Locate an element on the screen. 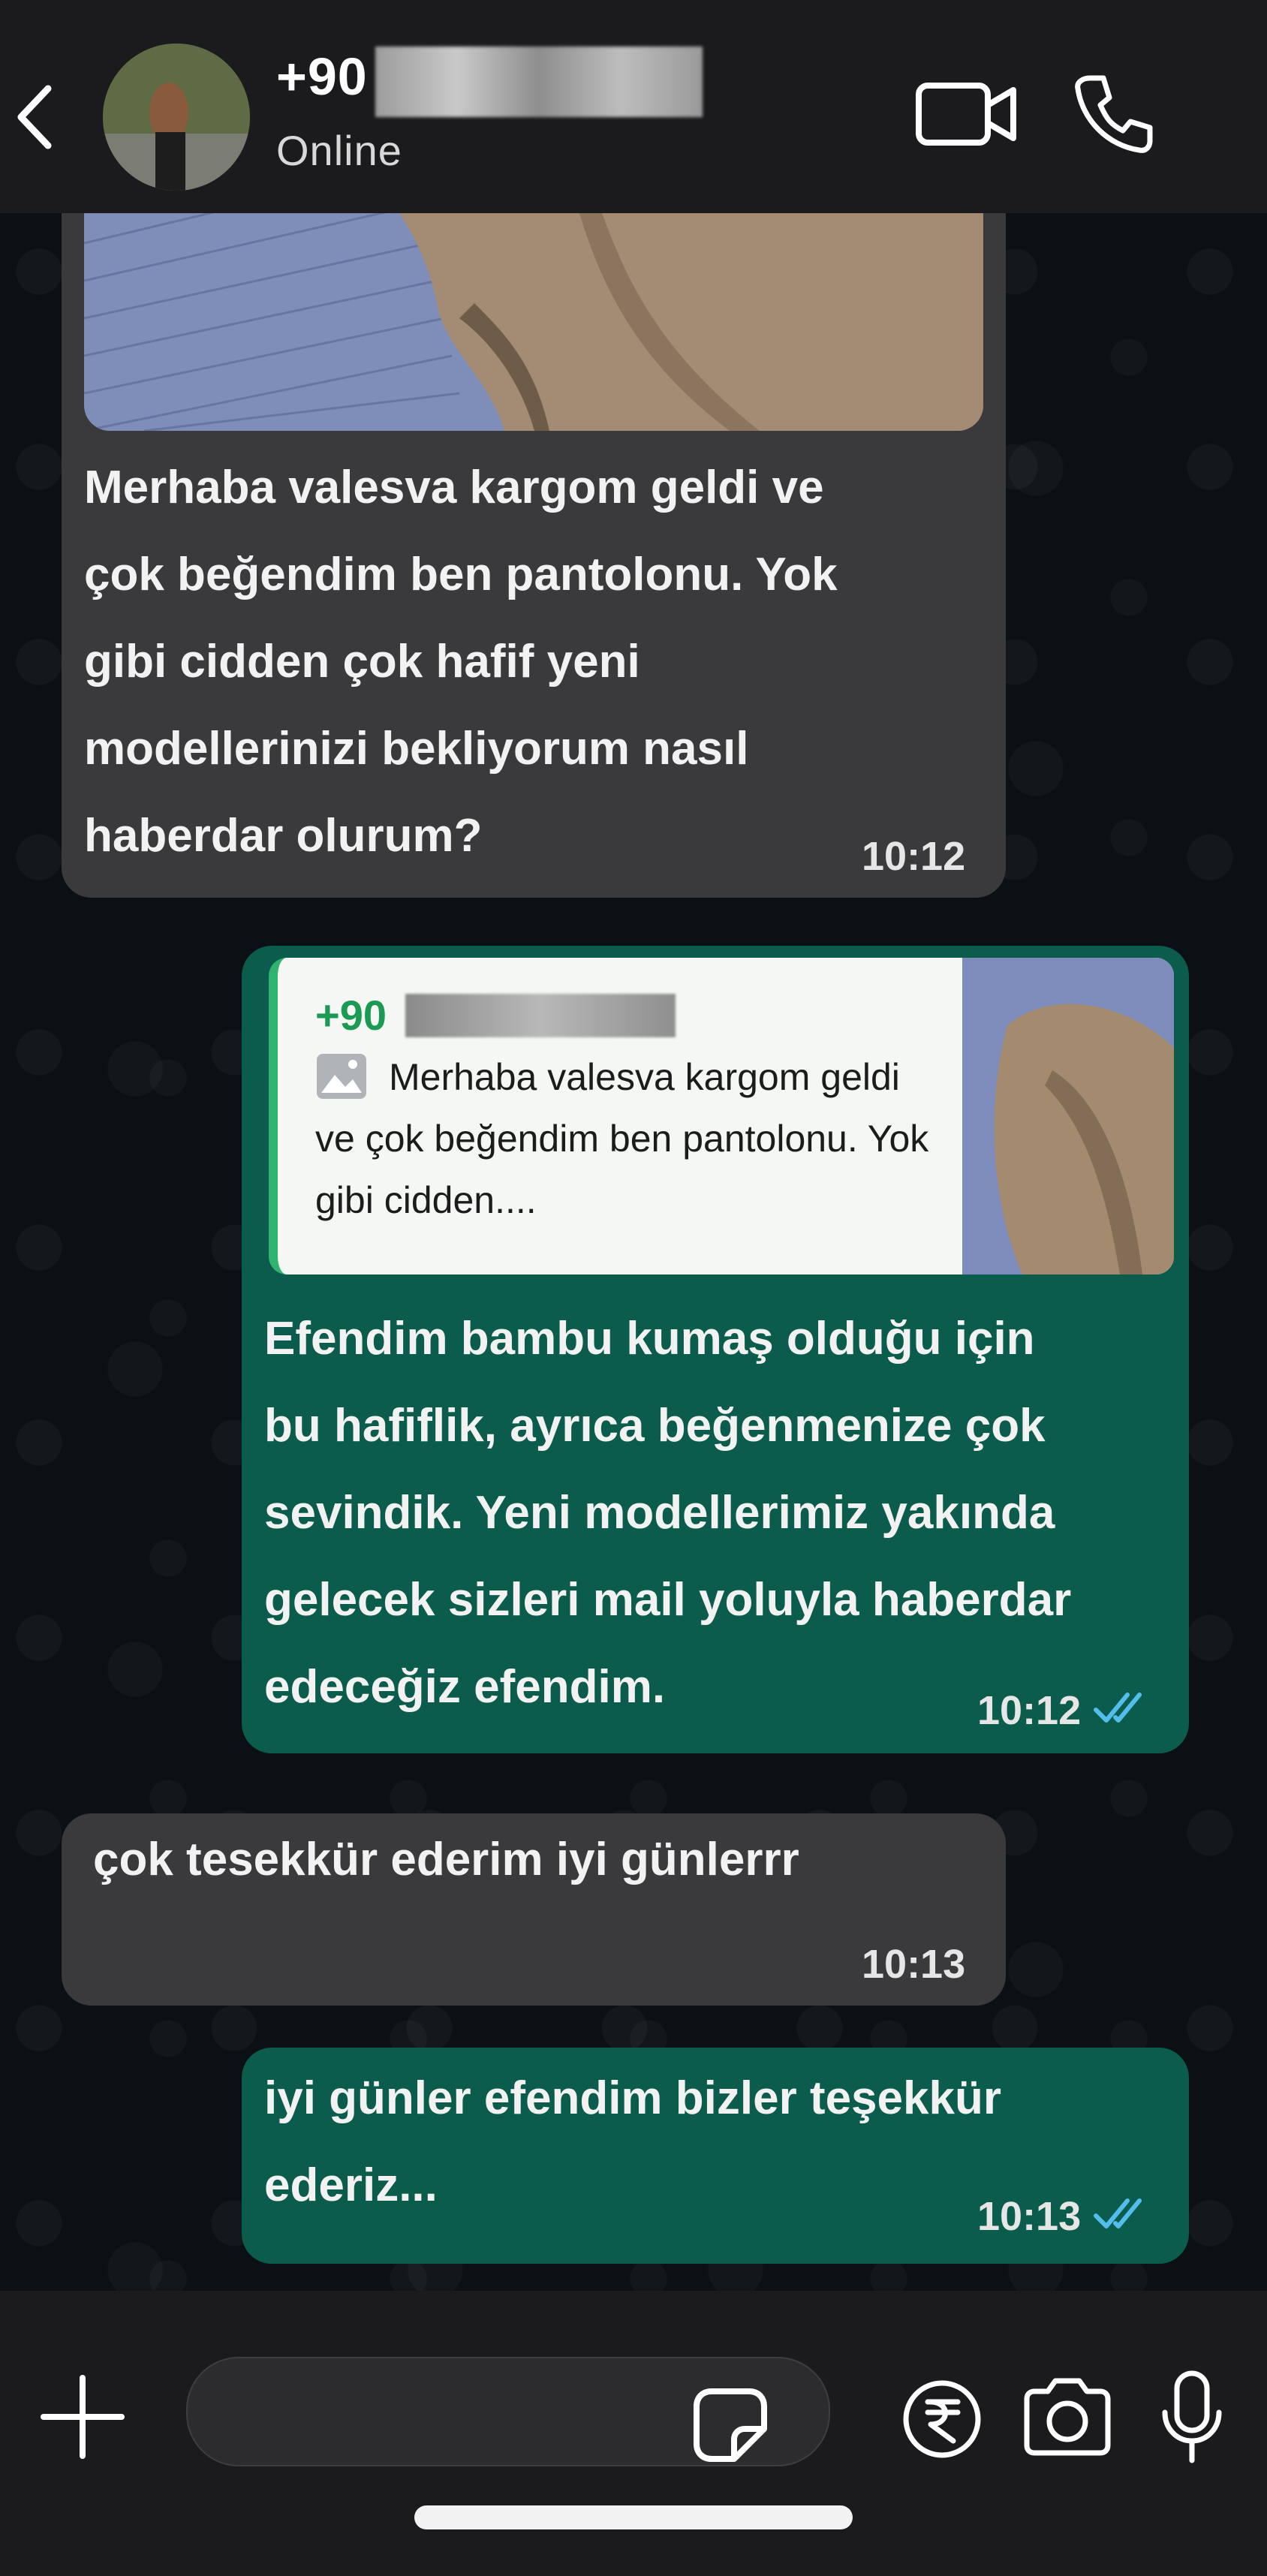  payment-rupee-icon is located at coordinates (942, 2419).